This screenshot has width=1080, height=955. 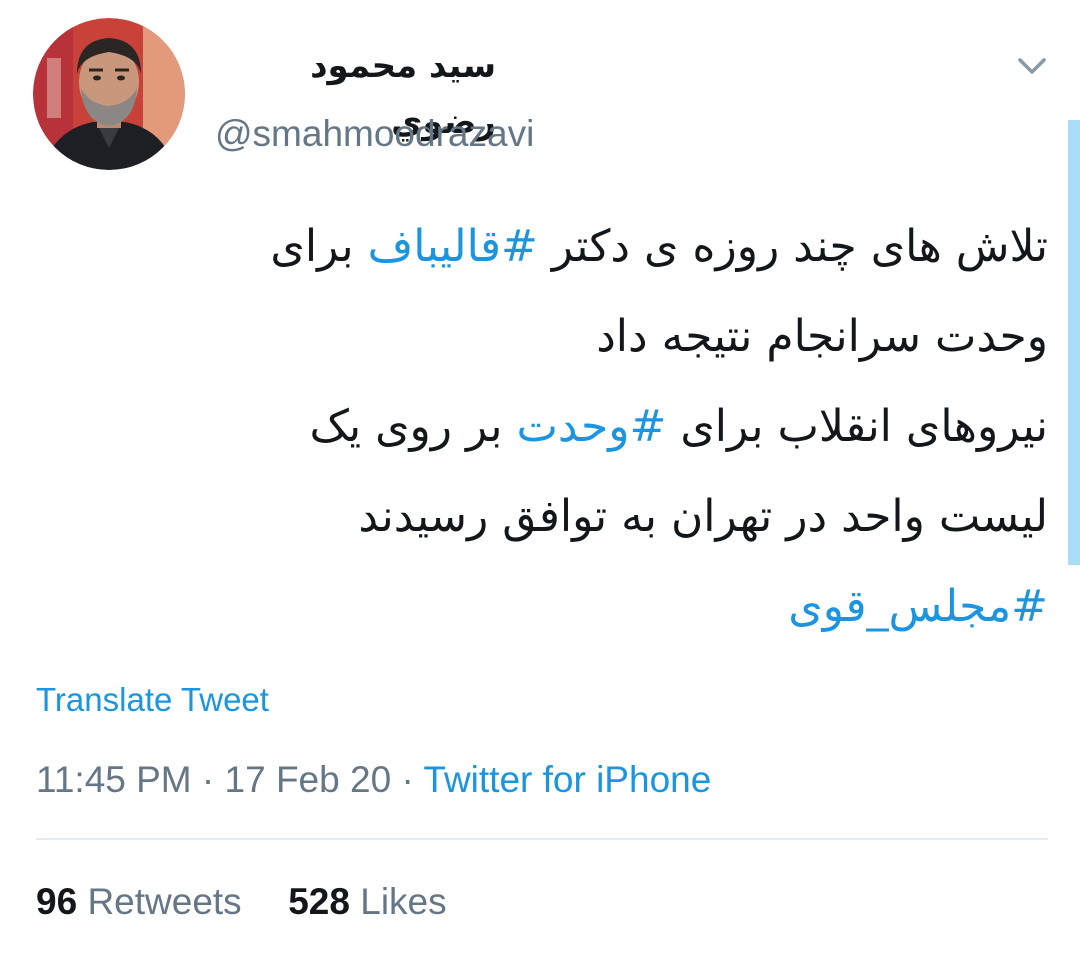 I want to click on tweet-text-segment: بر روی یک, so click(x=413, y=426).